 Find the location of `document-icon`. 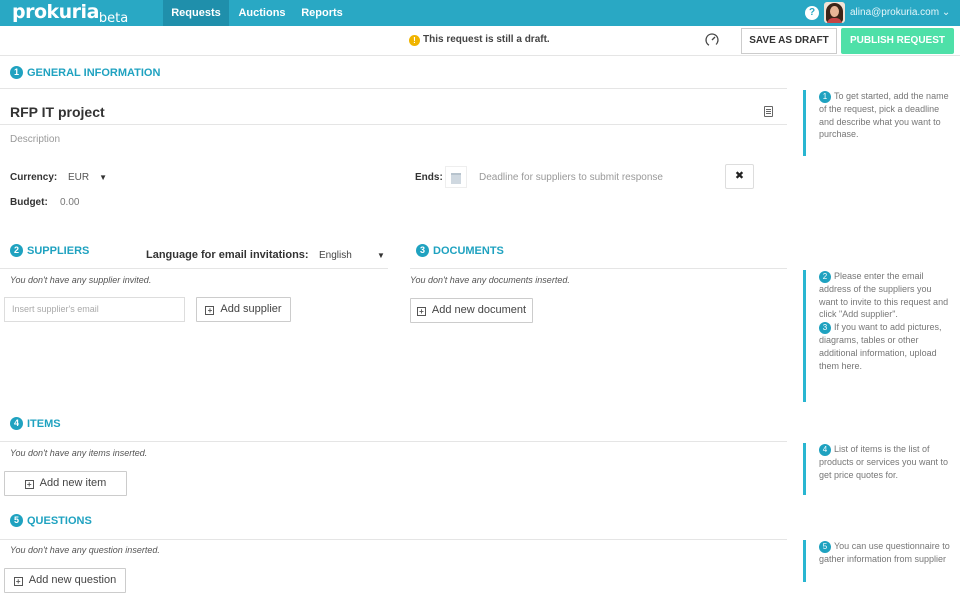

document-icon is located at coordinates (768, 111).